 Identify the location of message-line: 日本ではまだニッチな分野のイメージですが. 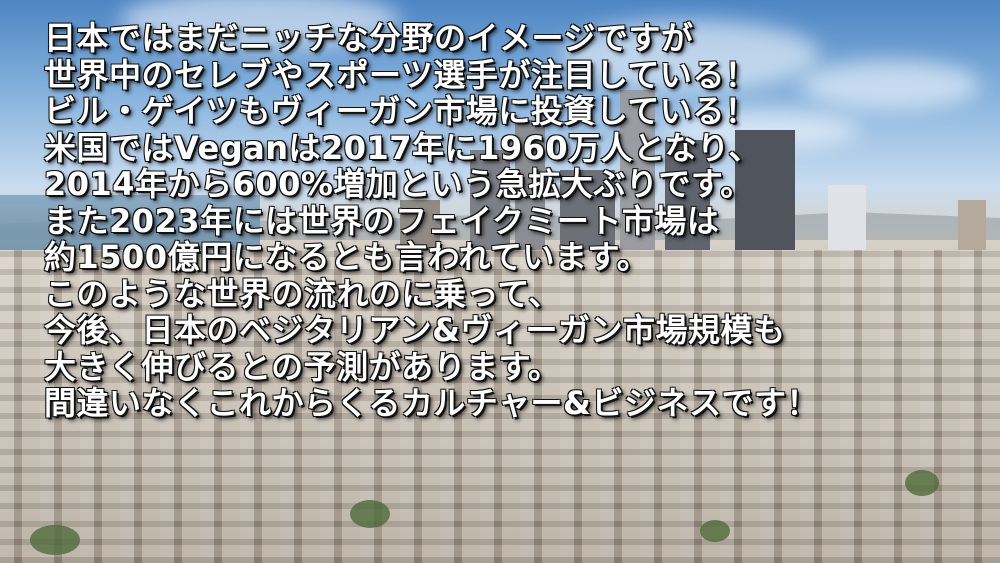
(369, 38).